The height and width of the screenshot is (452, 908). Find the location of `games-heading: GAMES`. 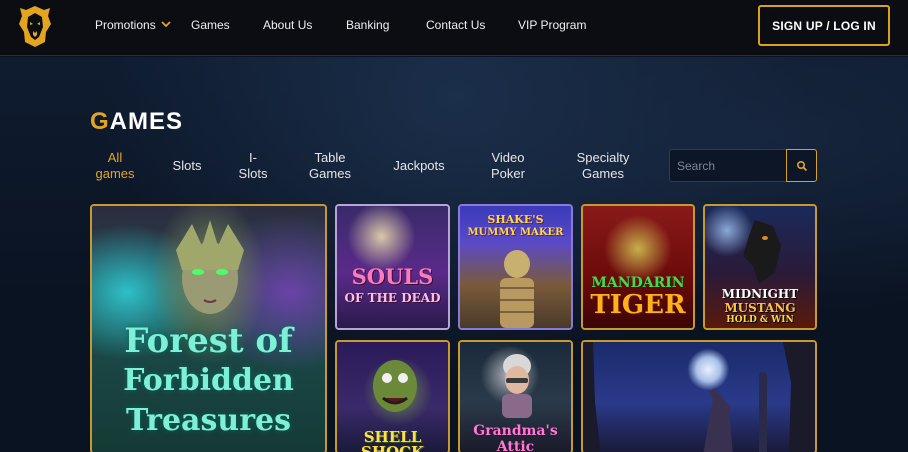

games-heading: GAMES is located at coordinates (136, 122).